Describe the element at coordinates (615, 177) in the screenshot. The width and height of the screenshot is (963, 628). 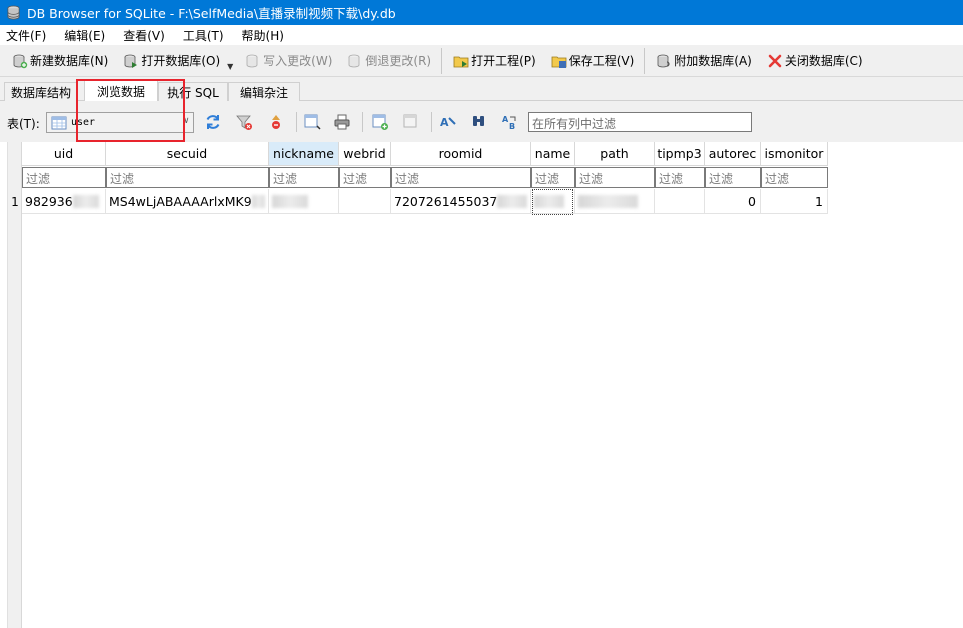
I see `filter-path: 过滤` at that location.